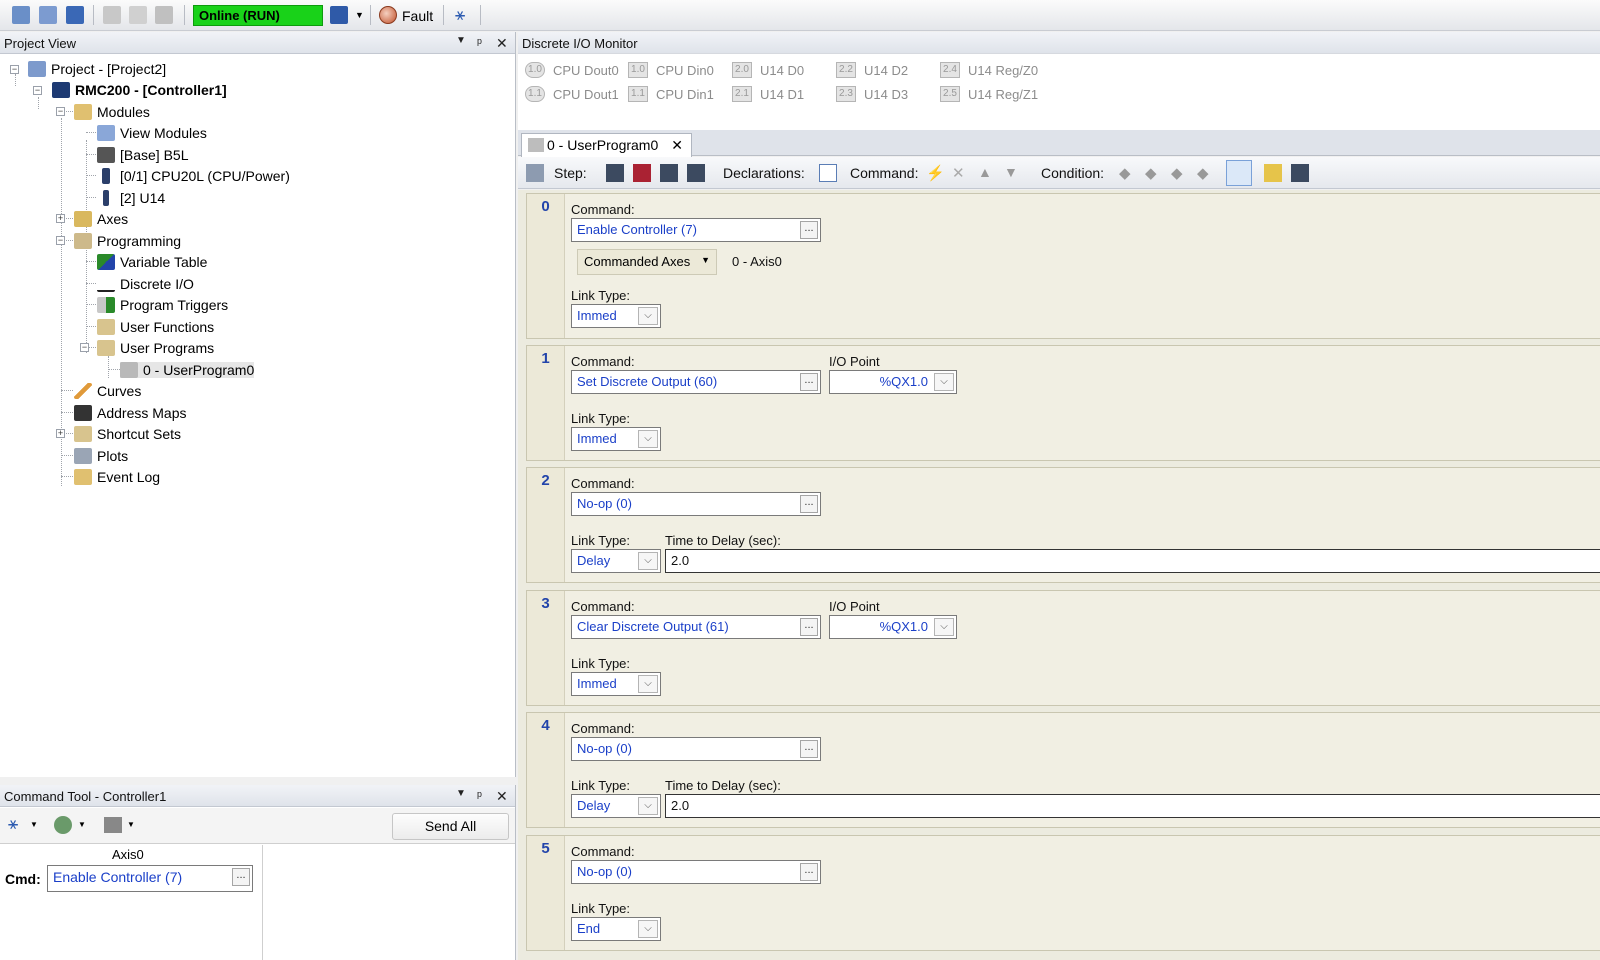  What do you see at coordinates (1180, 173) in the screenshot?
I see `condition-up-icon: ◆` at bounding box center [1180, 173].